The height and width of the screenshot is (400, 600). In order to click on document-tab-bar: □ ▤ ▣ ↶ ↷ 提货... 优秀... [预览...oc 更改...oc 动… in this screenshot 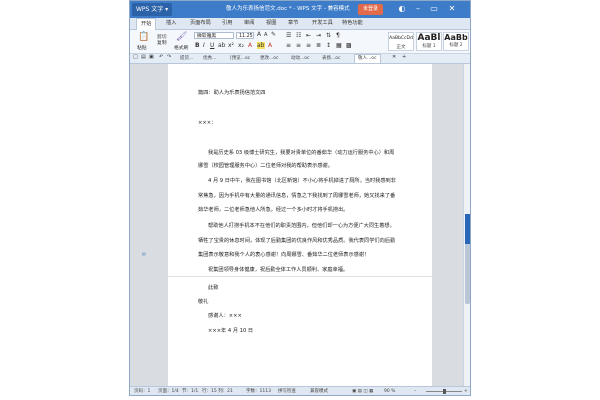, I will do `click(300, 59)`.